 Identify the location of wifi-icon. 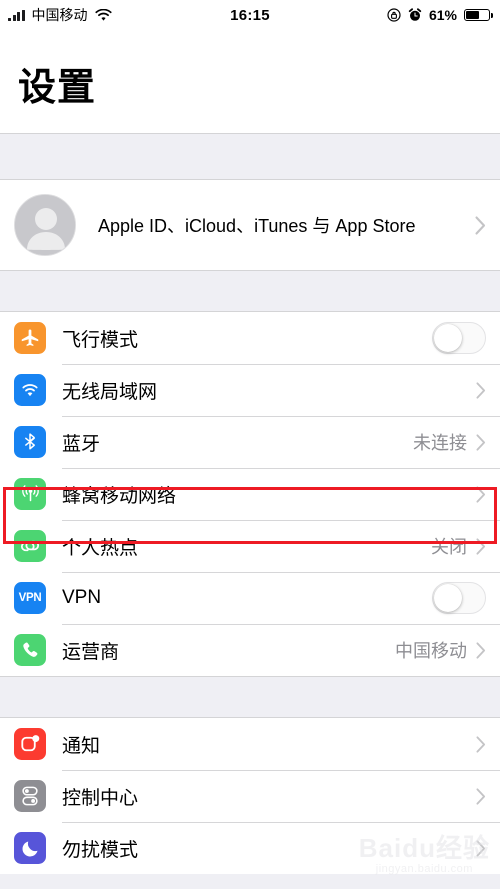
(30, 390).